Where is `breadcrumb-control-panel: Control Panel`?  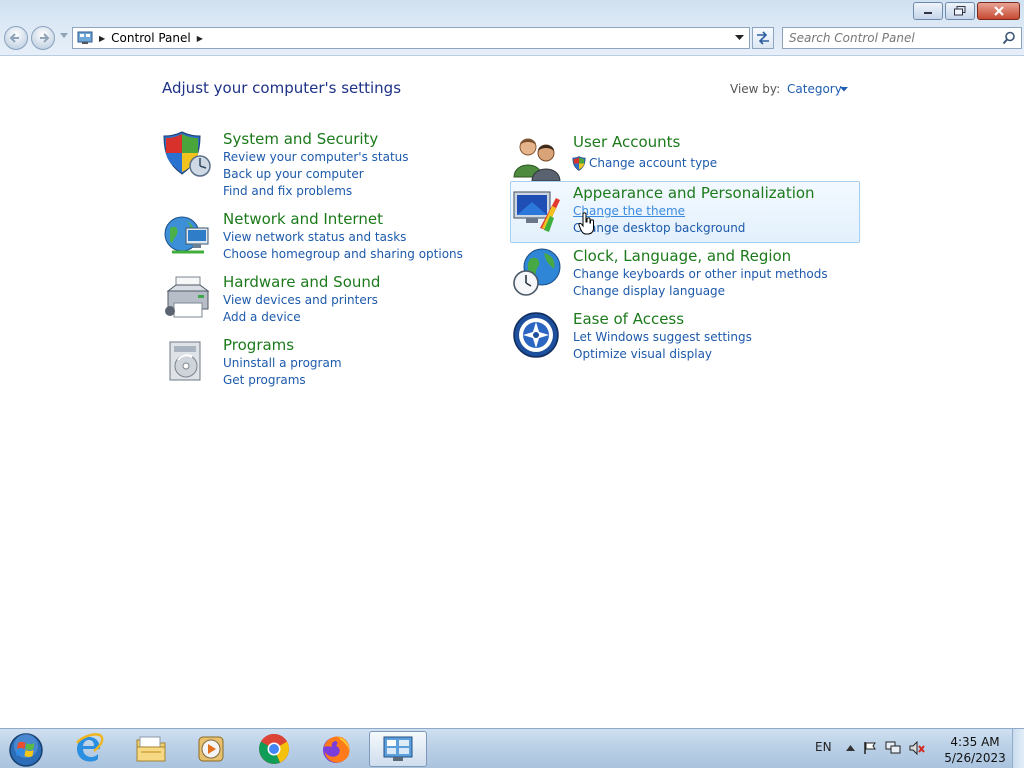
breadcrumb-control-panel: Control Panel is located at coordinates (151, 38).